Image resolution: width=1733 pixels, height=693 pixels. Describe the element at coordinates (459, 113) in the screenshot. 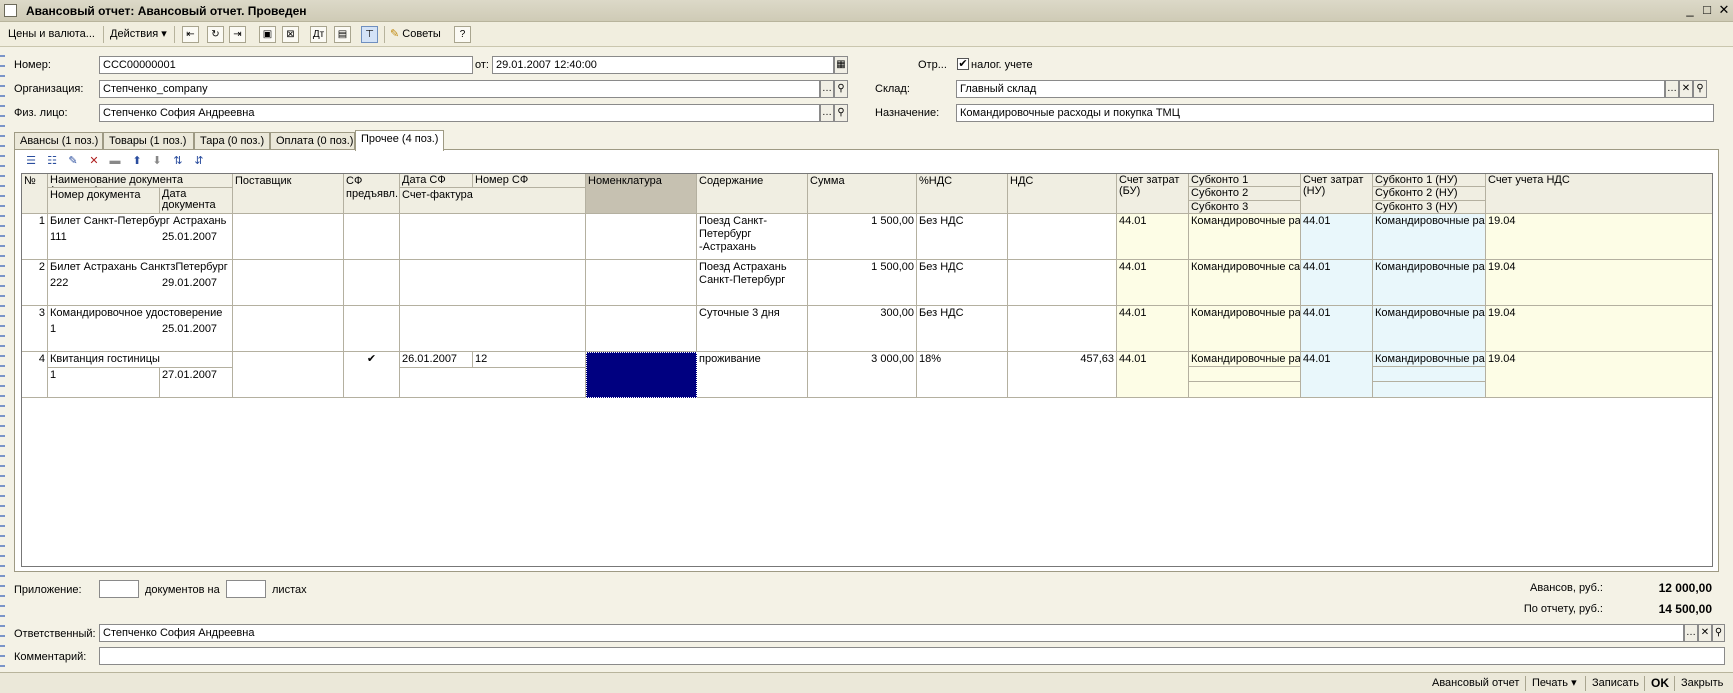

I see `person-field: Степченко София Андреевна` at that location.